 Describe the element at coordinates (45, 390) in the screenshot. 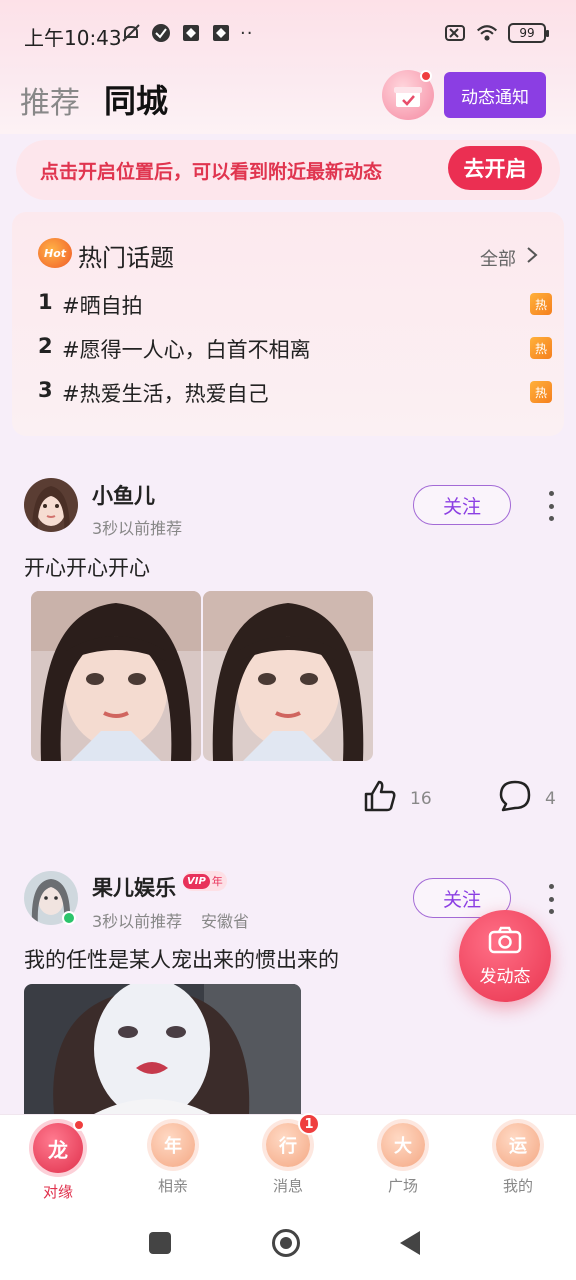

I see `topic-rank: 3` at that location.